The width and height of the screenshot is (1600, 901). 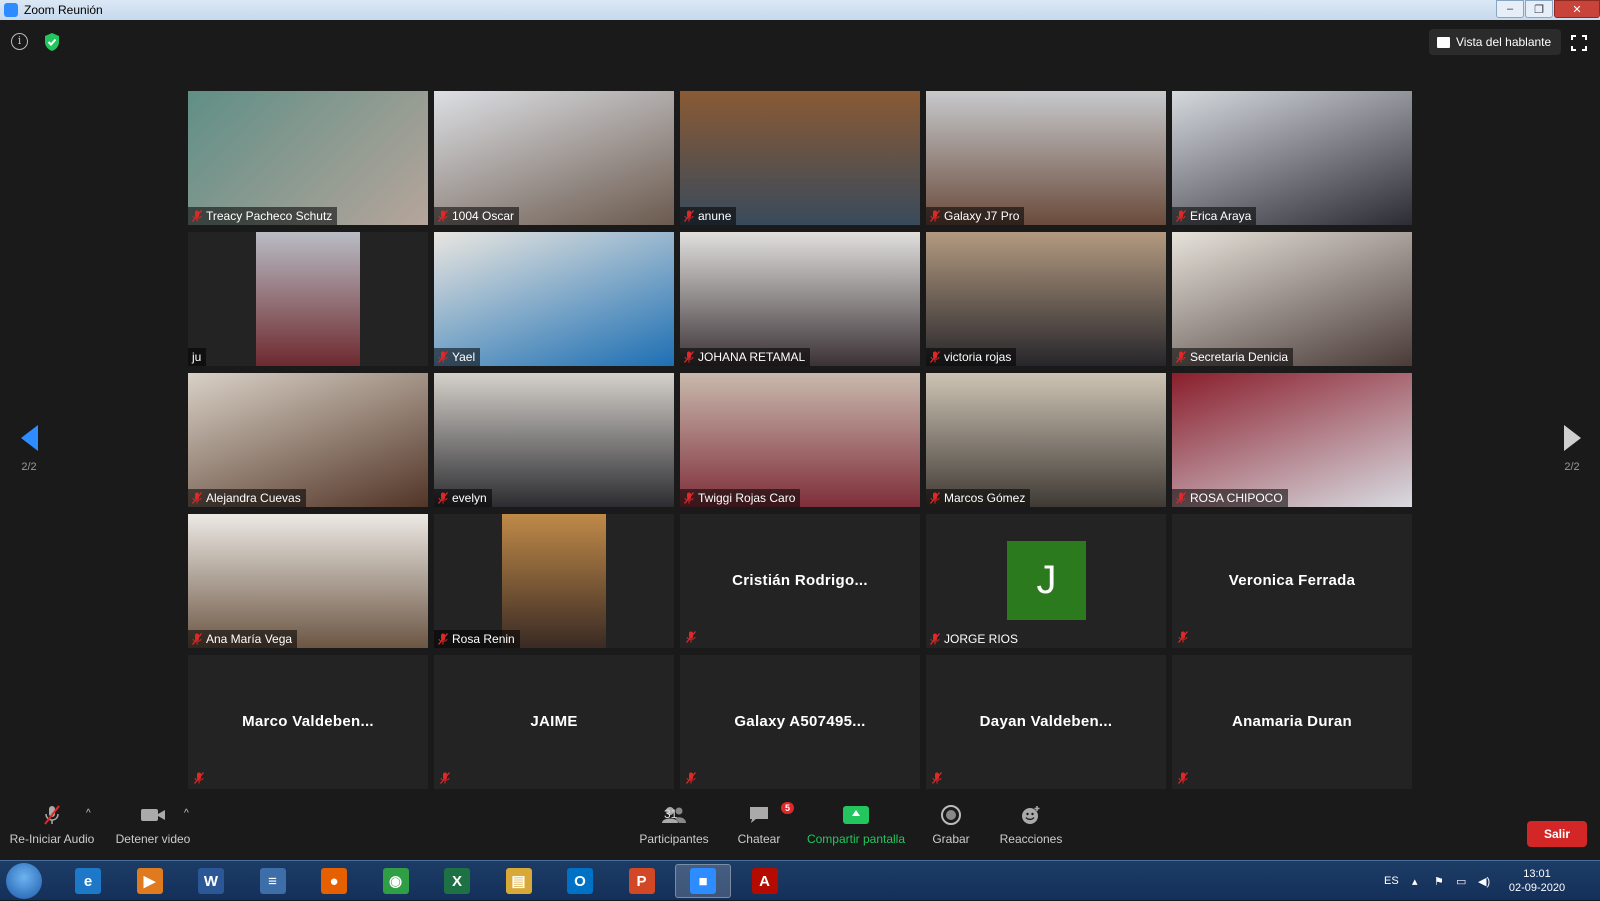 I want to click on record-button: Grabar, so click(x=951, y=830).